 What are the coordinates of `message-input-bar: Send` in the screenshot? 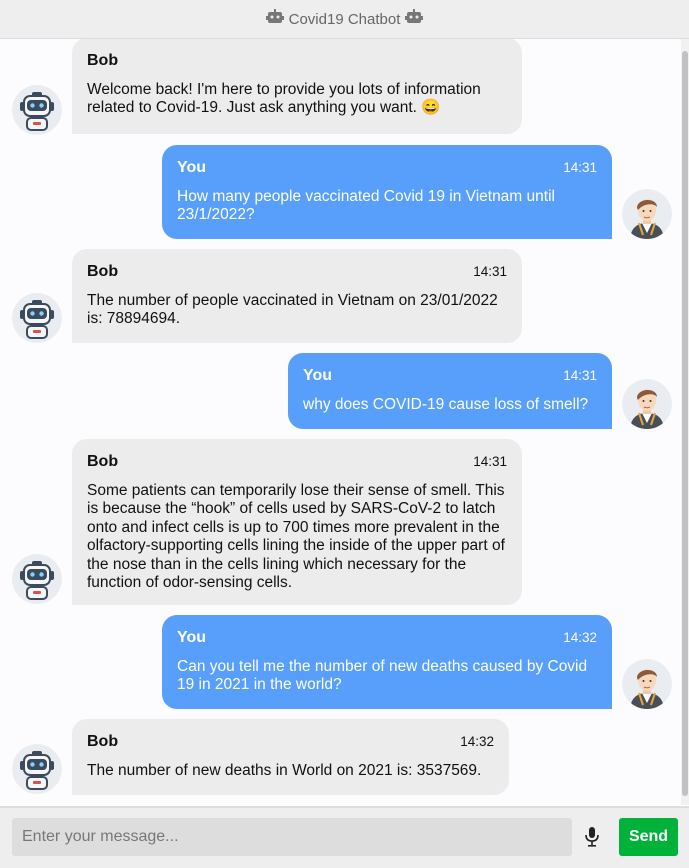 It's located at (344, 837).